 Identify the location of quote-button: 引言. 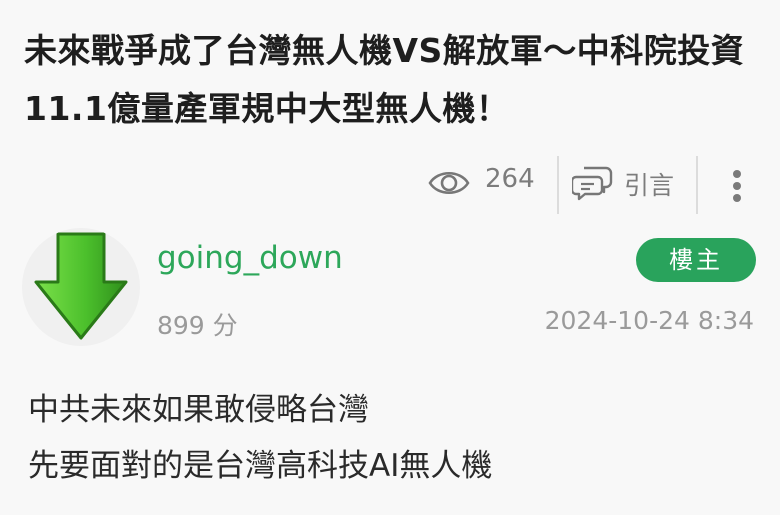
(627, 184).